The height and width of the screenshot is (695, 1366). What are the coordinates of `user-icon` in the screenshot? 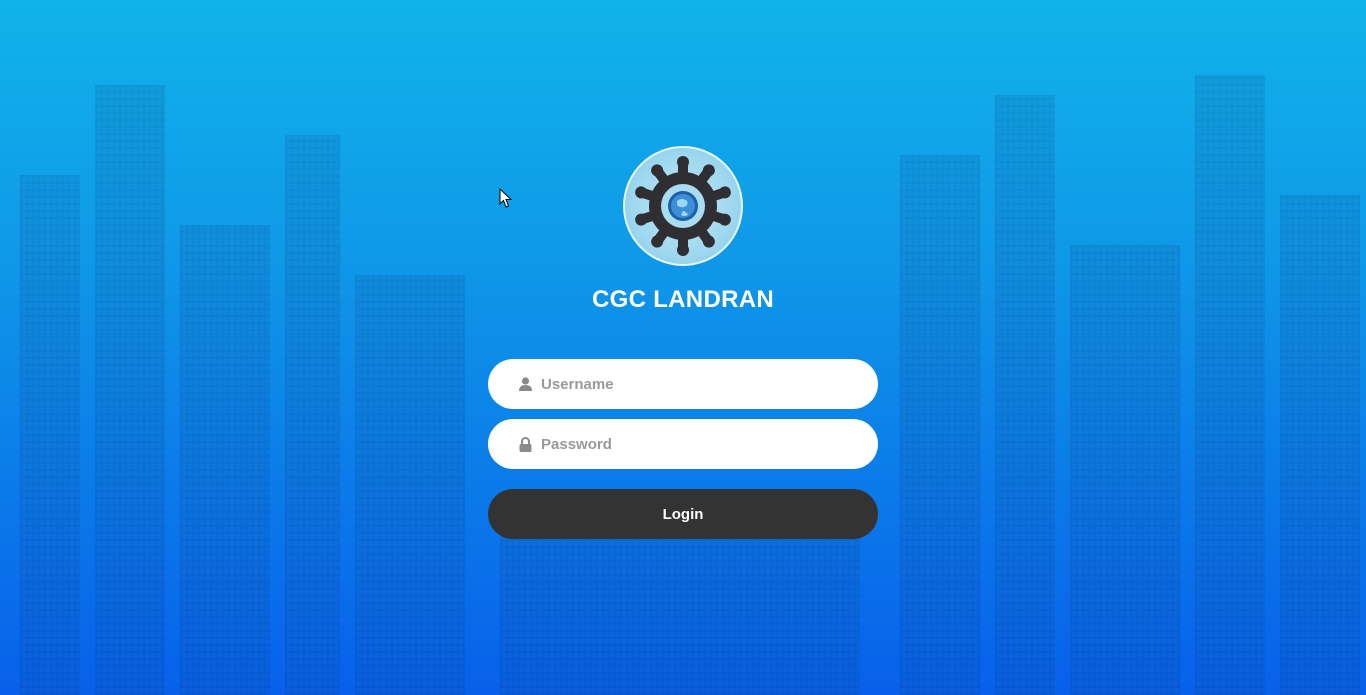 It's located at (525, 384).